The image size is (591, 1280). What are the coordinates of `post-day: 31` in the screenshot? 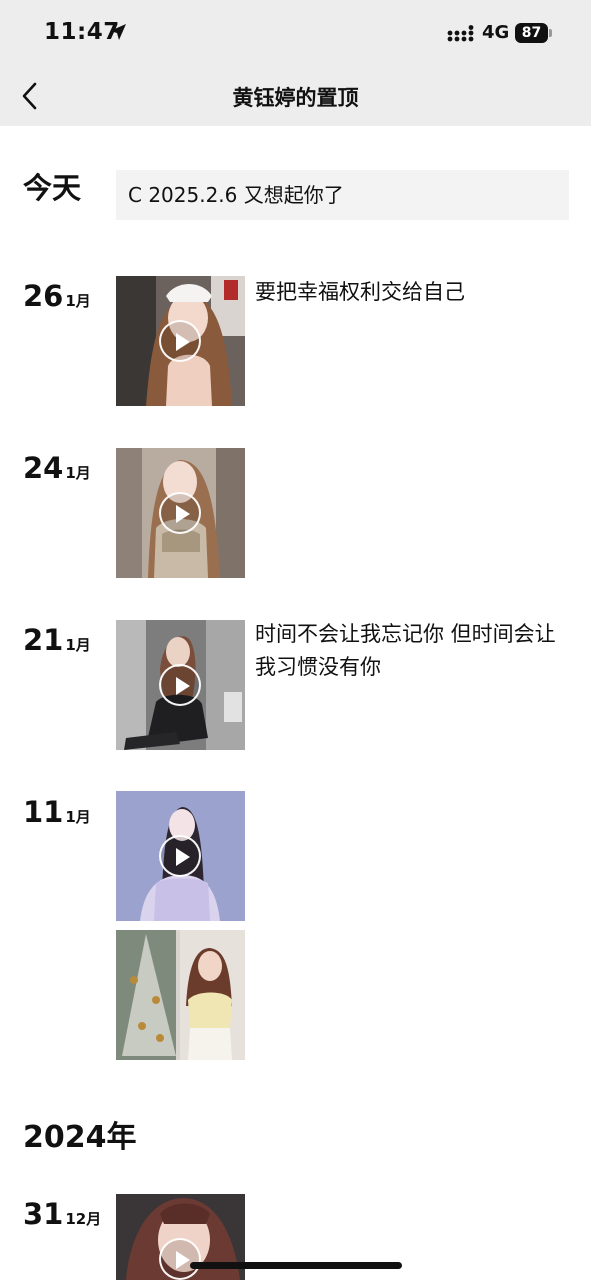 It's located at (43, 1214).